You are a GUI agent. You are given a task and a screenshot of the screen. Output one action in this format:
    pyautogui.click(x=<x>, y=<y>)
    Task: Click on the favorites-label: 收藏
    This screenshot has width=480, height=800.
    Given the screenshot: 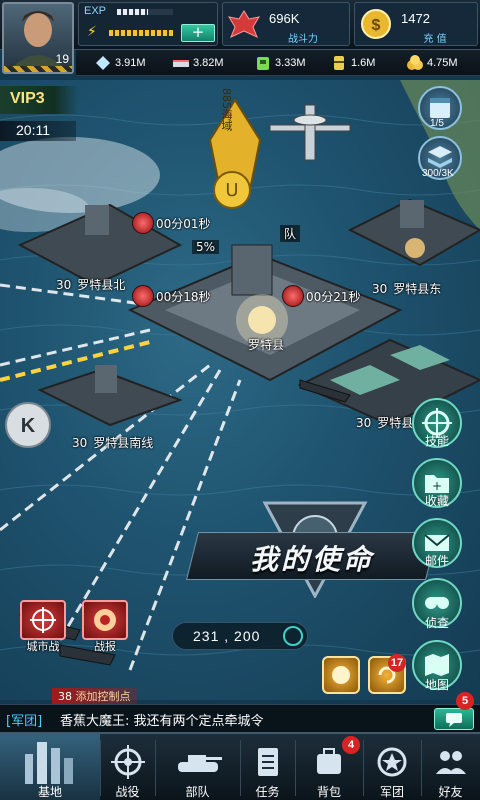 What is the action you would take?
    pyautogui.click(x=436, y=501)
    